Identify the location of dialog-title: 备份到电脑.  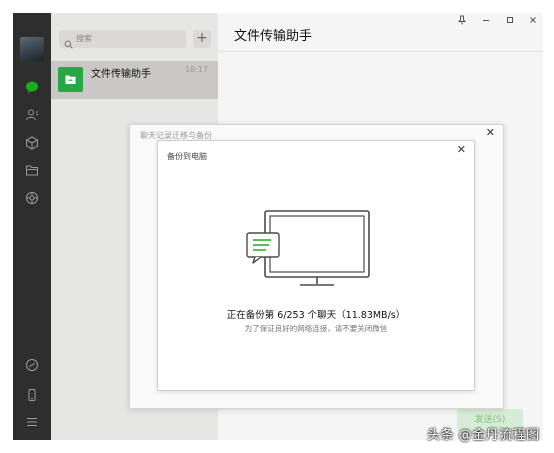
(187, 156).